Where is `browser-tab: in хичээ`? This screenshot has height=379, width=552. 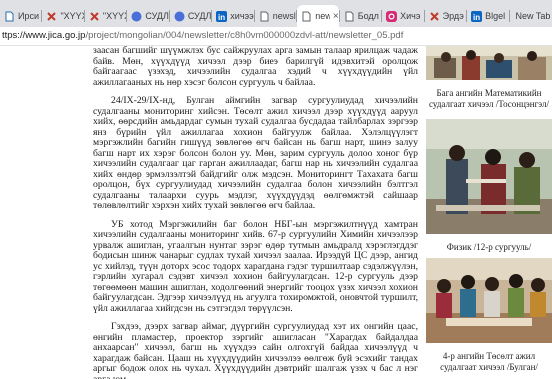
browser-tab: in хичээ is located at coordinates (233, 16).